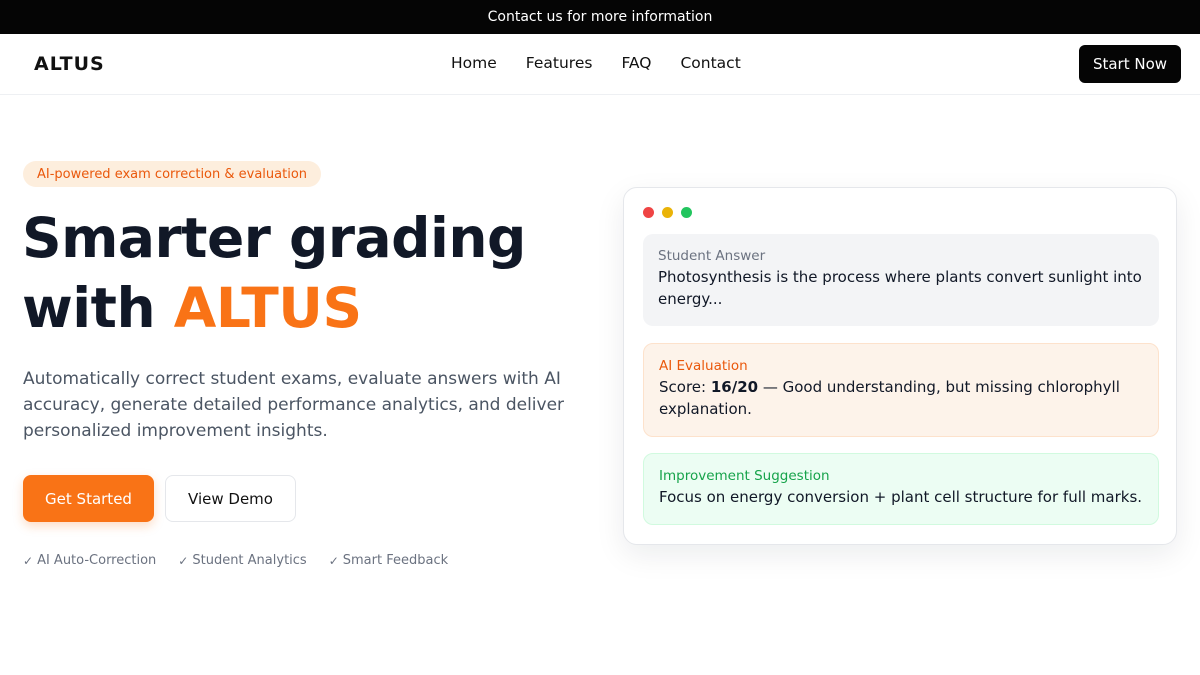 This screenshot has height=675, width=1200. What do you see at coordinates (683, 387) in the screenshot?
I see `score-label: Score:` at bounding box center [683, 387].